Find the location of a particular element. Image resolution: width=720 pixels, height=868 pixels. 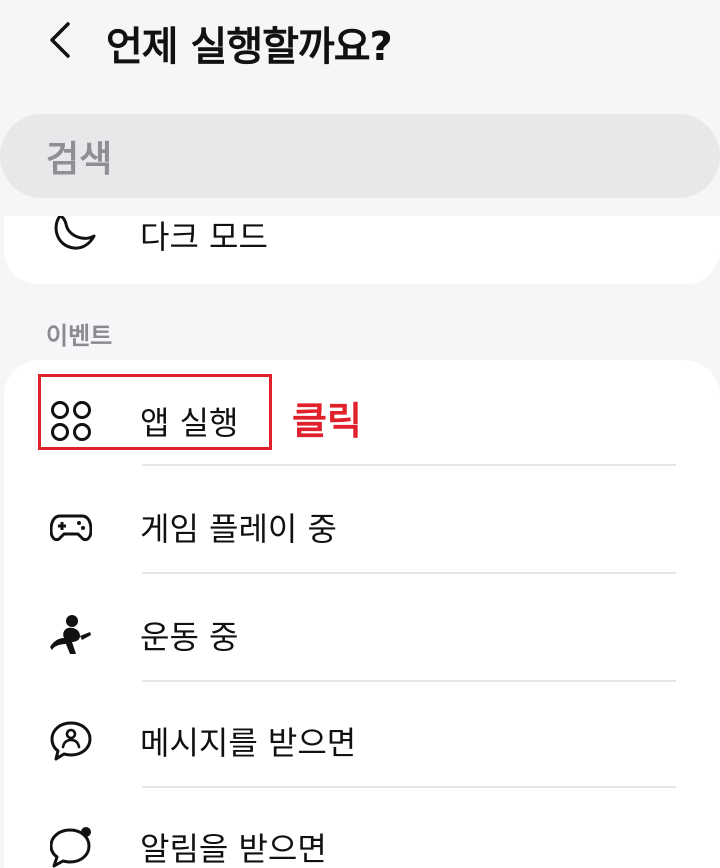

back-button is located at coordinates (60, 40).